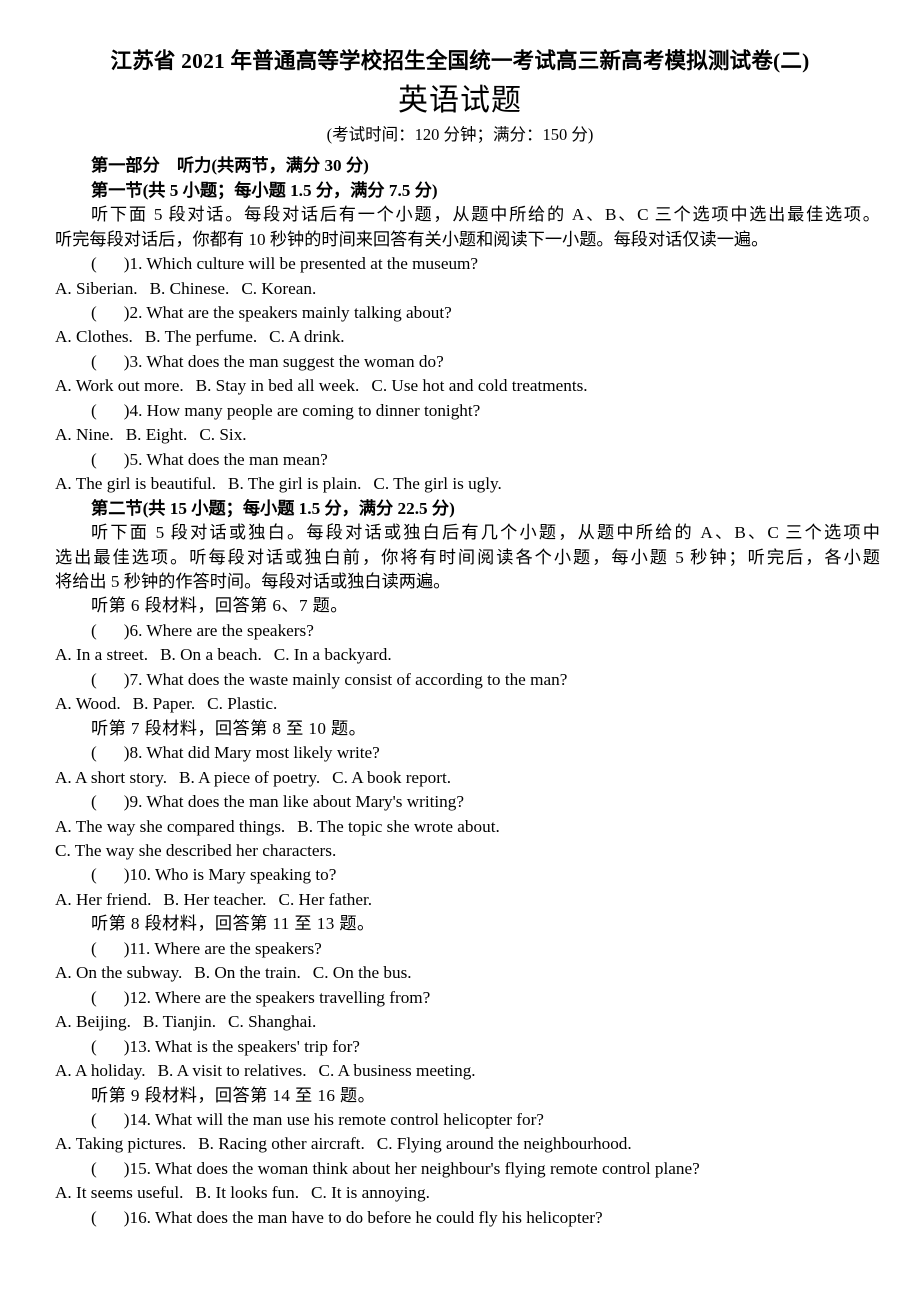 The height and width of the screenshot is (1302, 920). Describe the element at coordinates (110, 801) in the screenshot. I see `answer-bracket-9: ()` at that location.